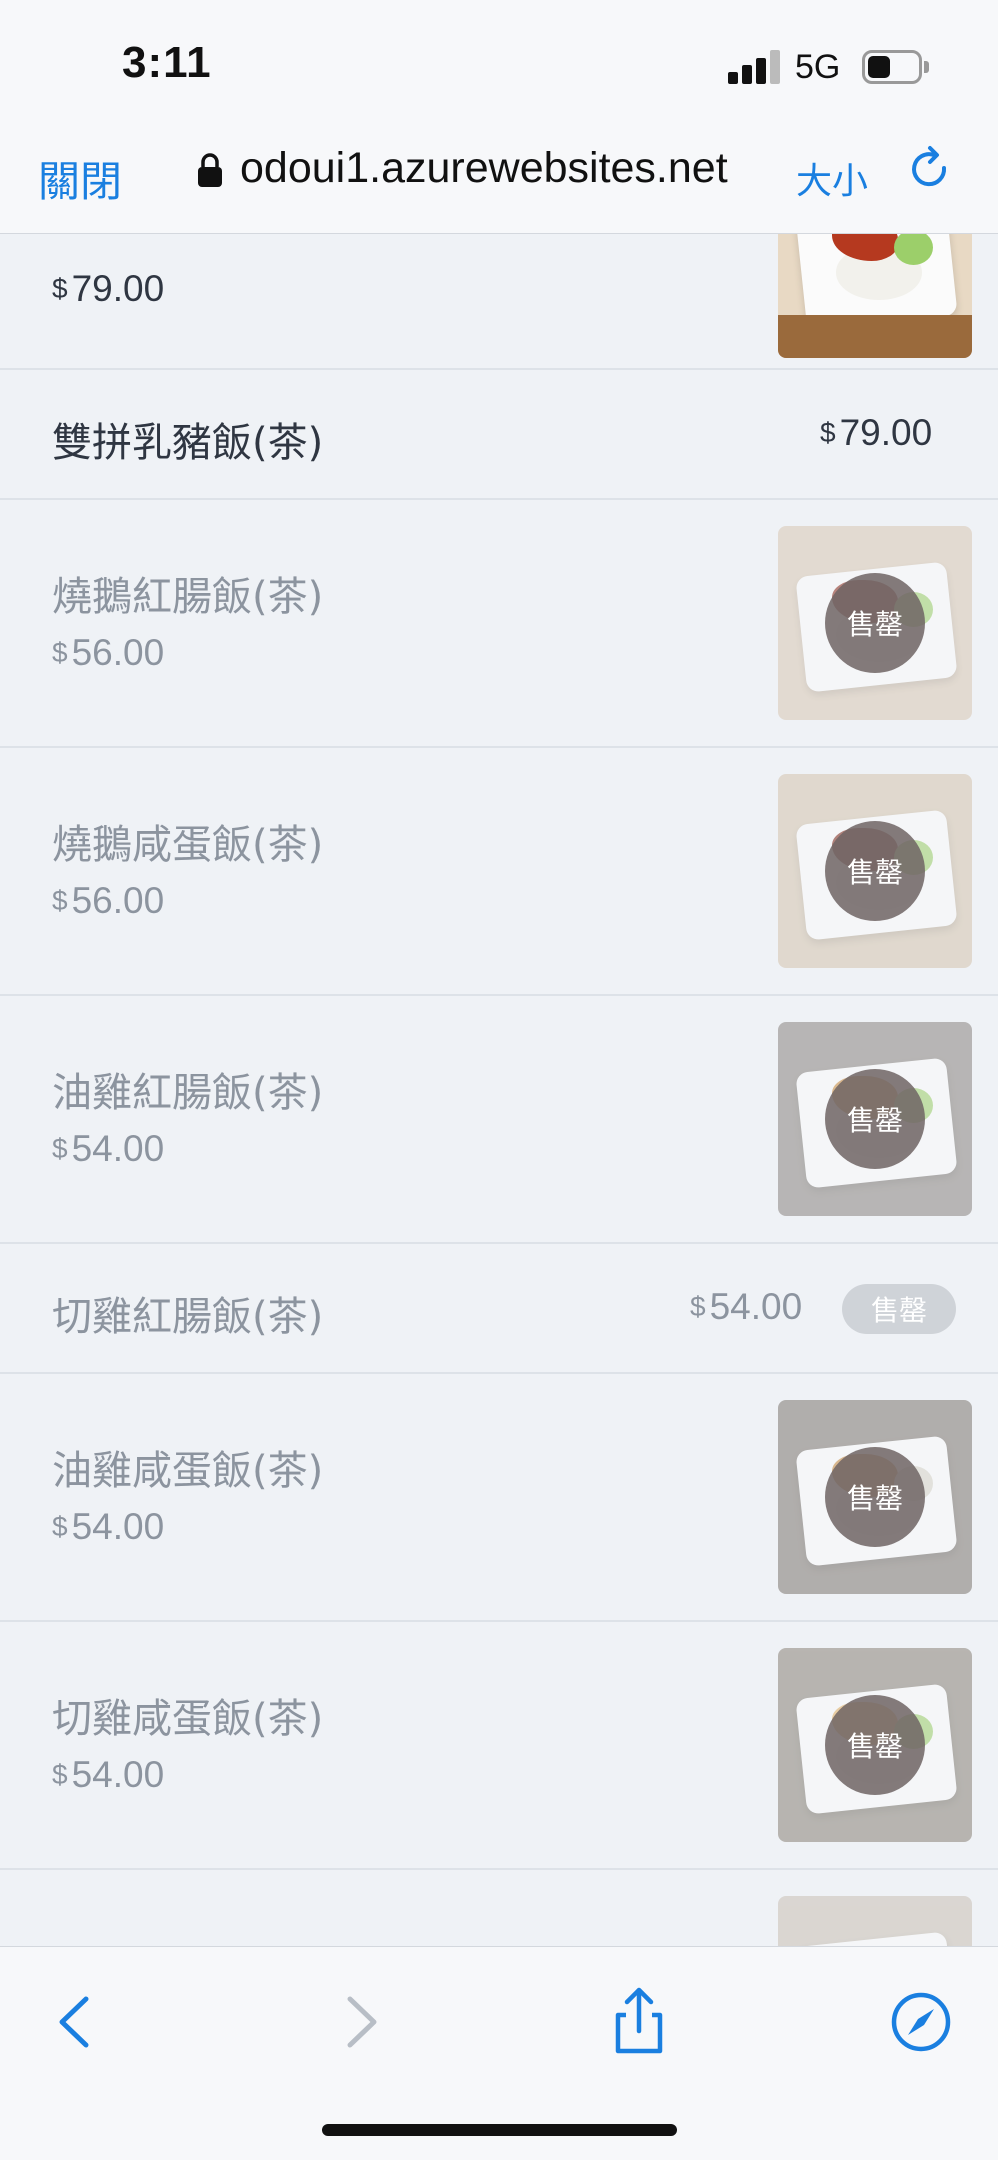  Describe the element at coordinates (499, 1309) in the screenshot. I see `list-item: 切雞紅腸飯(茶) $54.00 售罄` at that location.